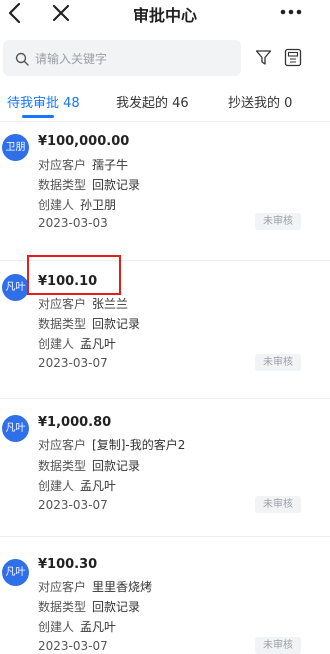  What do you see at coordinates (68, 564) in the screenshot?
I see `amount: ¥100.30` at bounding box center [68, 564].